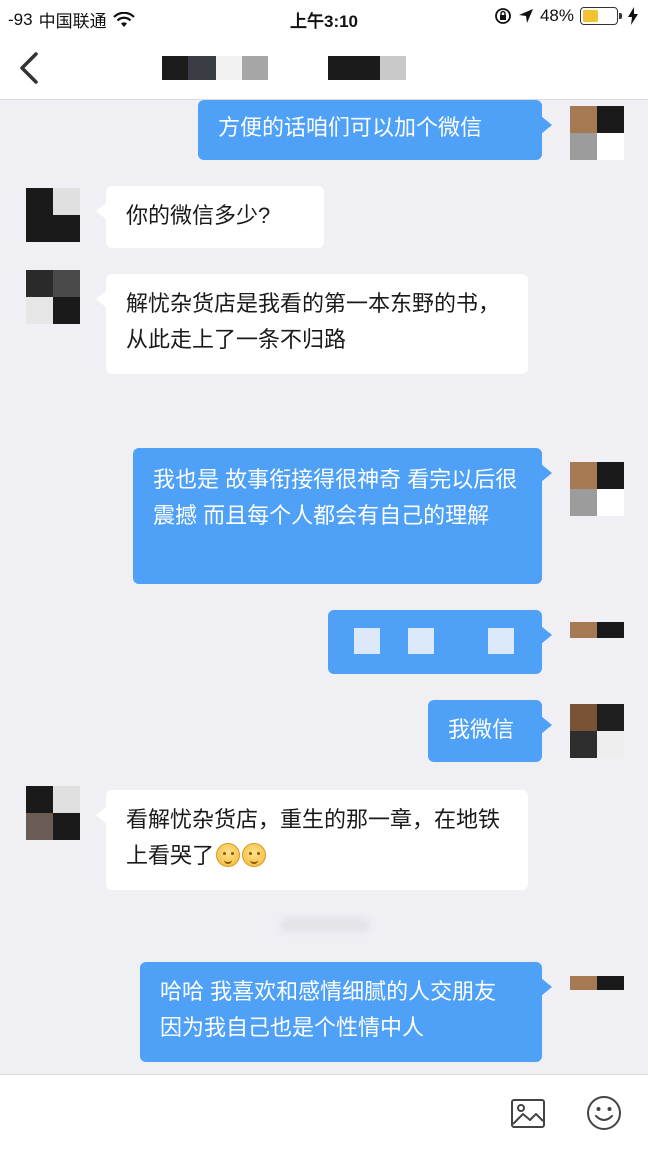 The height and width of the screenshot is (1152, 648). I want to click on emoji-button, so click(604, 1113).